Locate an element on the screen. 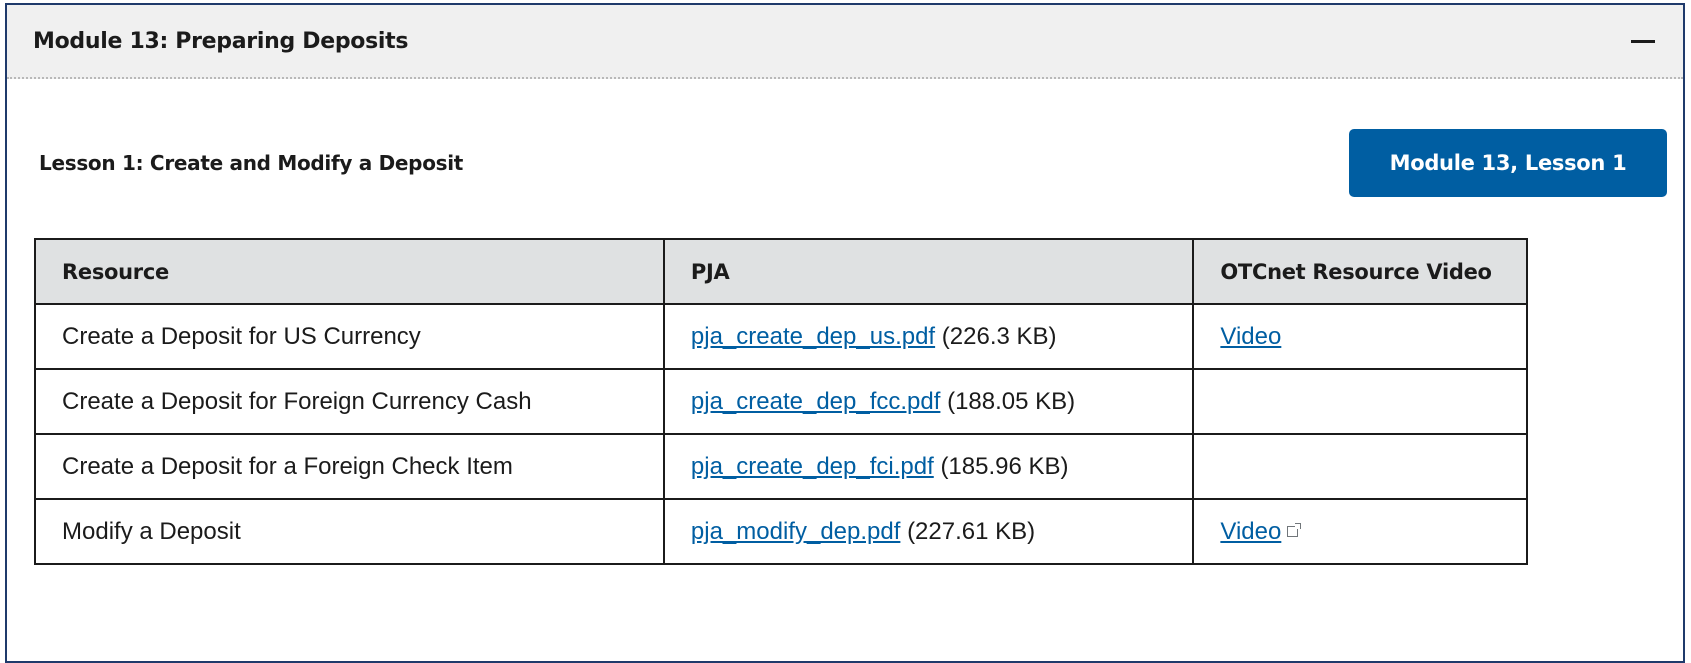 Image resolution: width=1691 pixels, height=663 pixels. module-title: Module 13: Preparing Deposits is located at coordinates (221, 41).